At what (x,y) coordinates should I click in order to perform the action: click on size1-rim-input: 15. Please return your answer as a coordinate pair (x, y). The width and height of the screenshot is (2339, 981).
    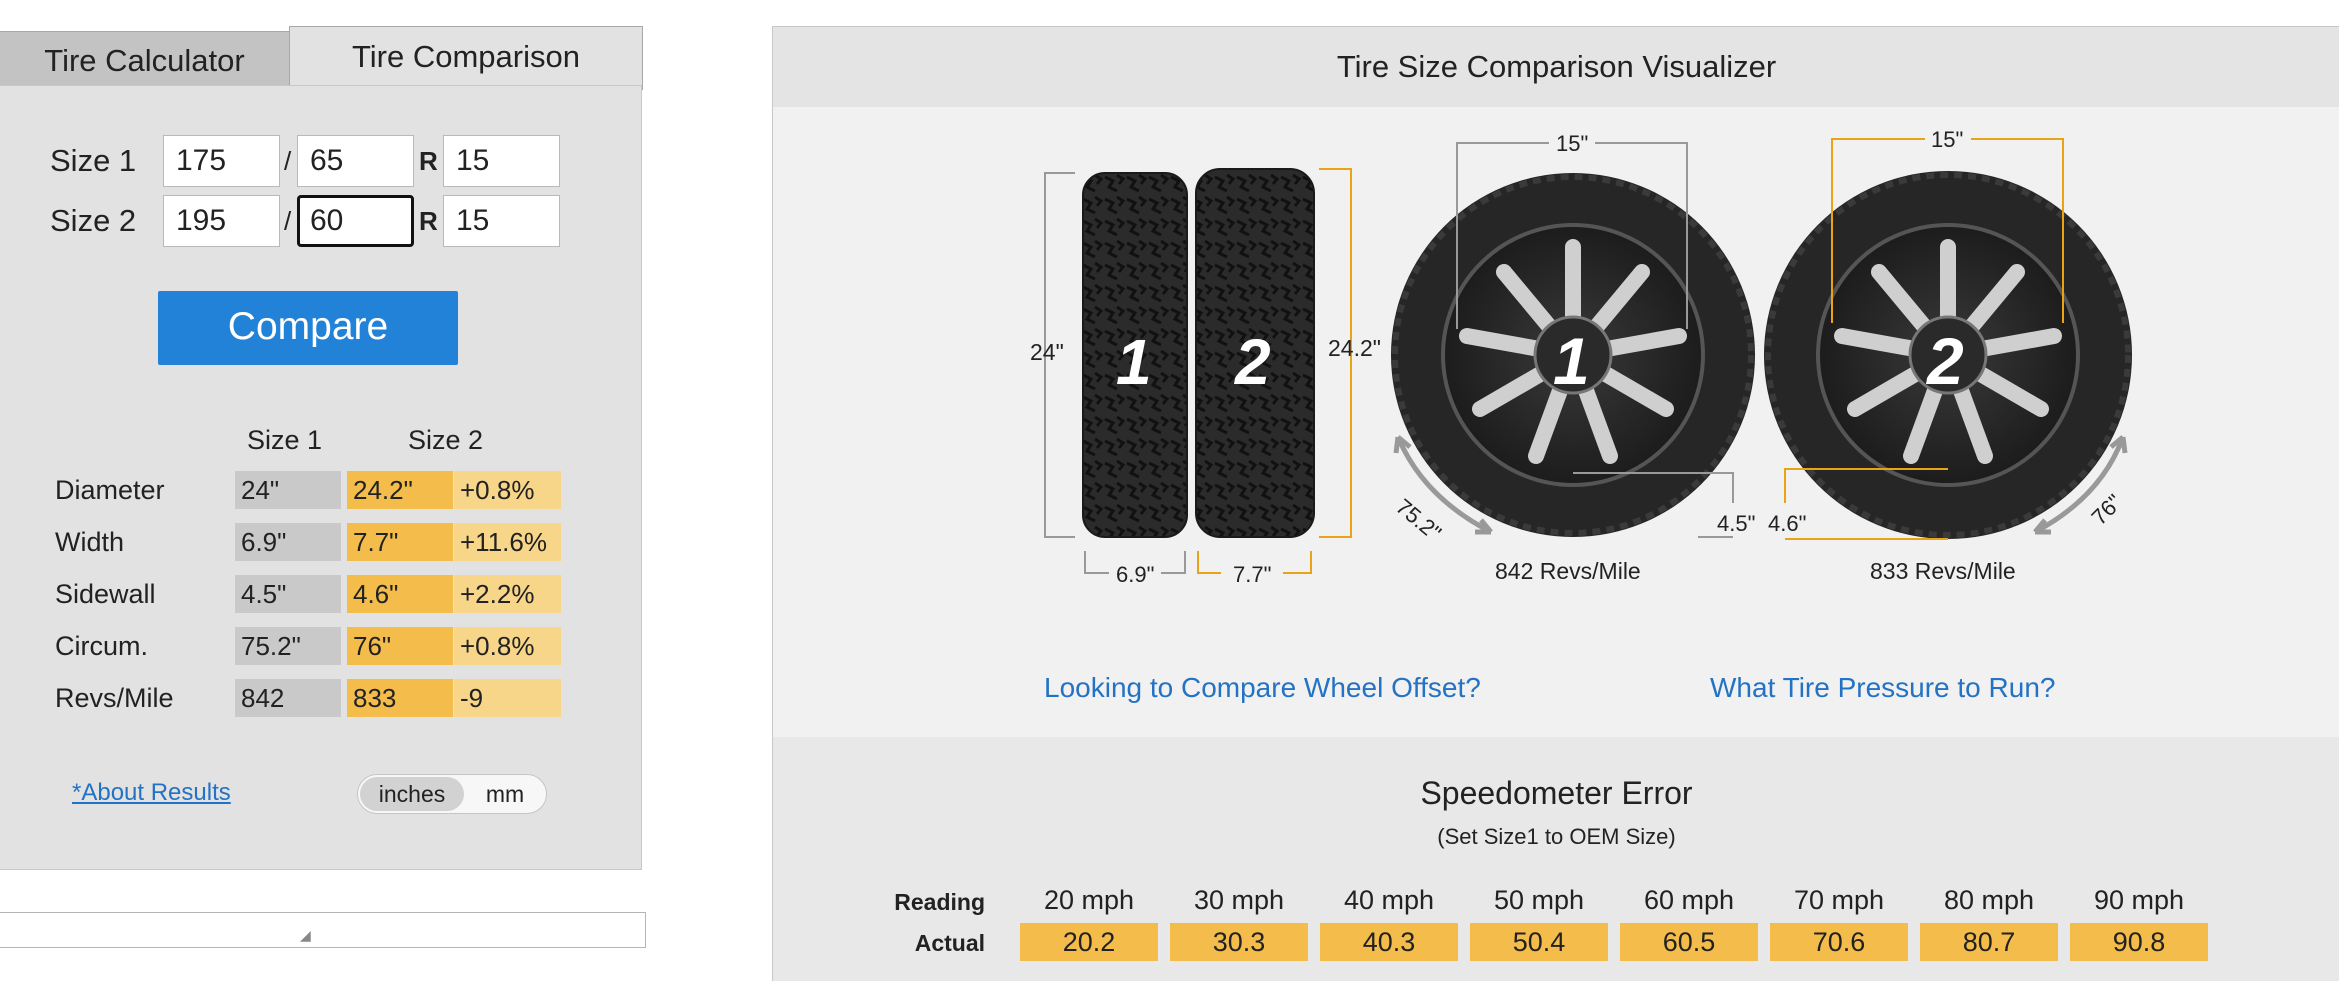
    Looking at the image, I should click on (501, 161).